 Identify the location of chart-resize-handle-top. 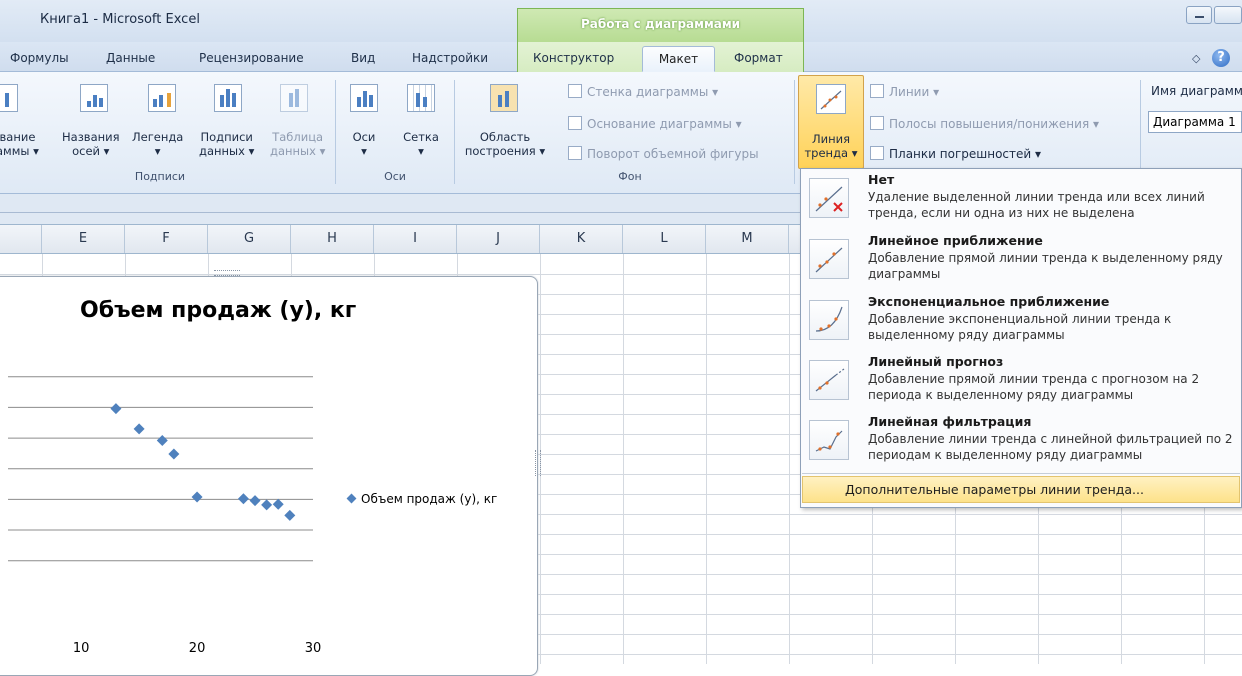
(227, 273).